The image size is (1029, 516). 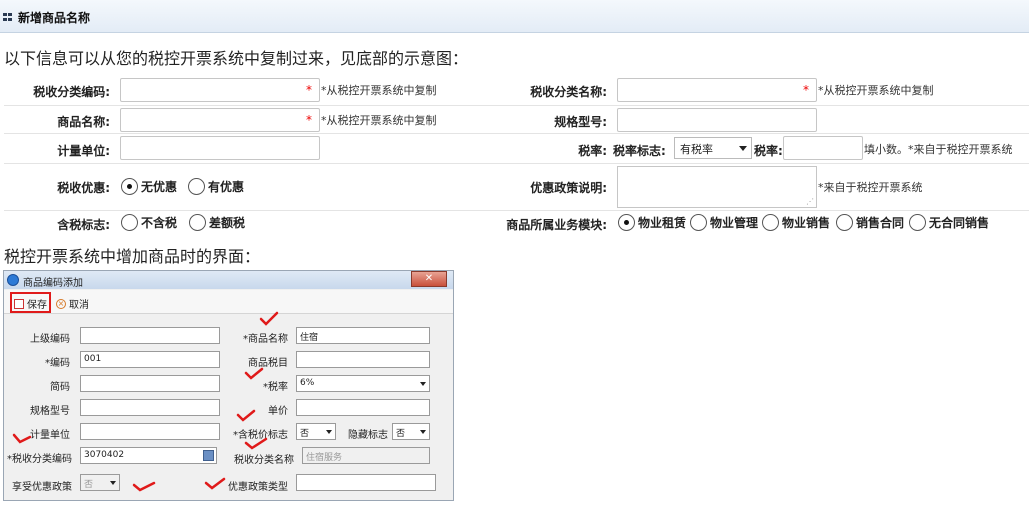 What do you see at coordinates (717, 120) in the screenshot?
I see `spec-input` at bounding box center [717, 120].